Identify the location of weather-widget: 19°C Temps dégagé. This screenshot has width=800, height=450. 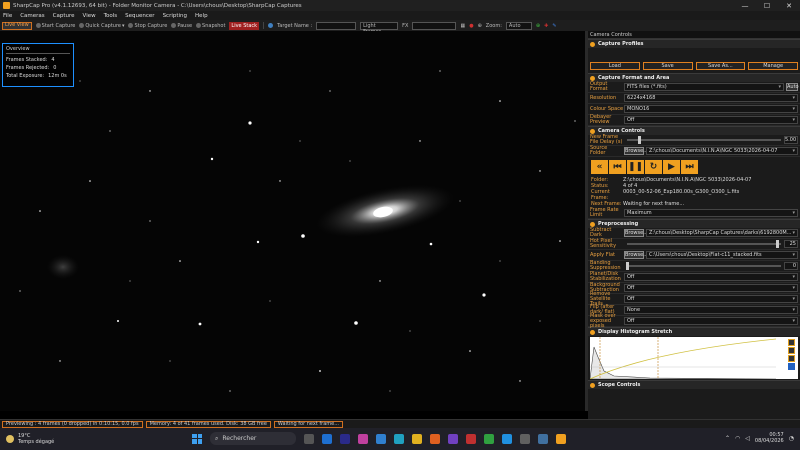
(30, 439).